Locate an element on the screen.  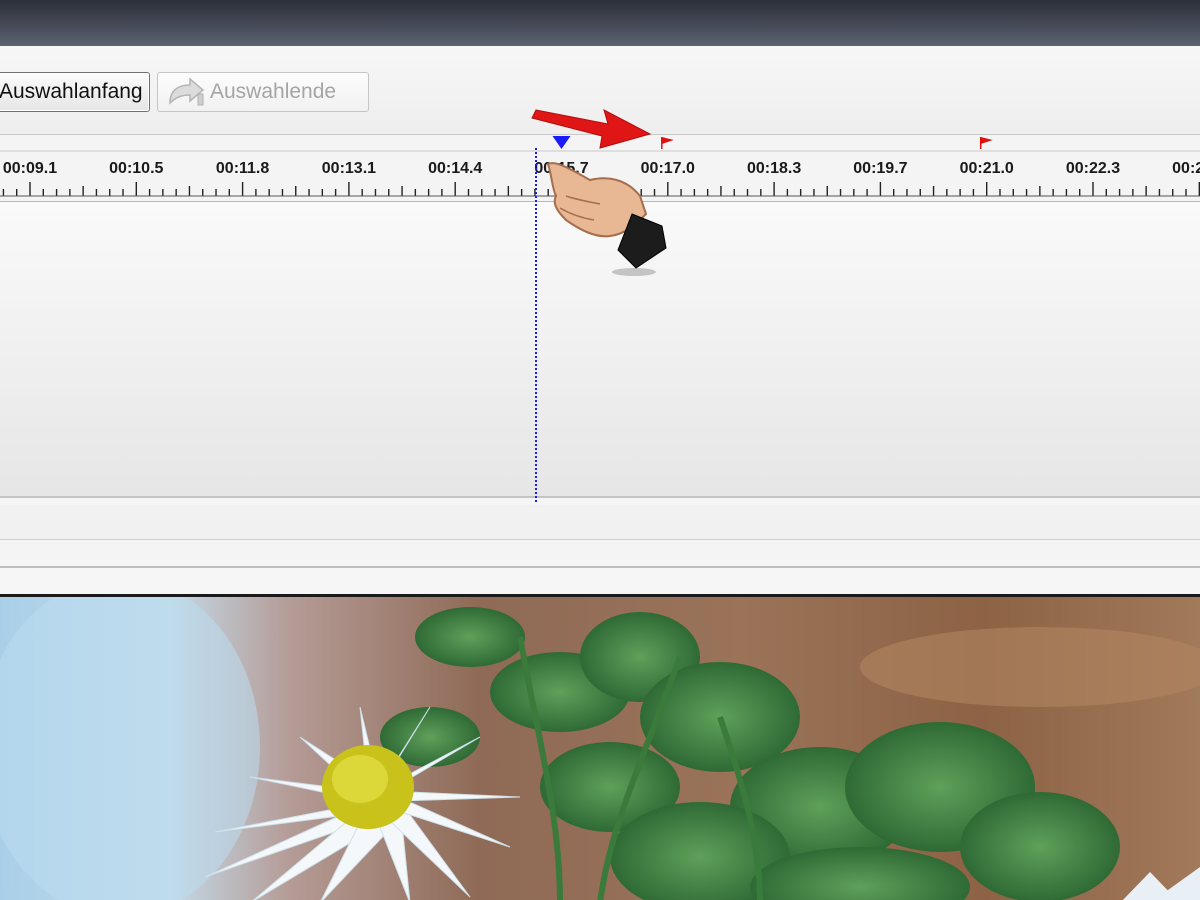
selection-end-label: Auswahlende is located at coordinates (273, 91).